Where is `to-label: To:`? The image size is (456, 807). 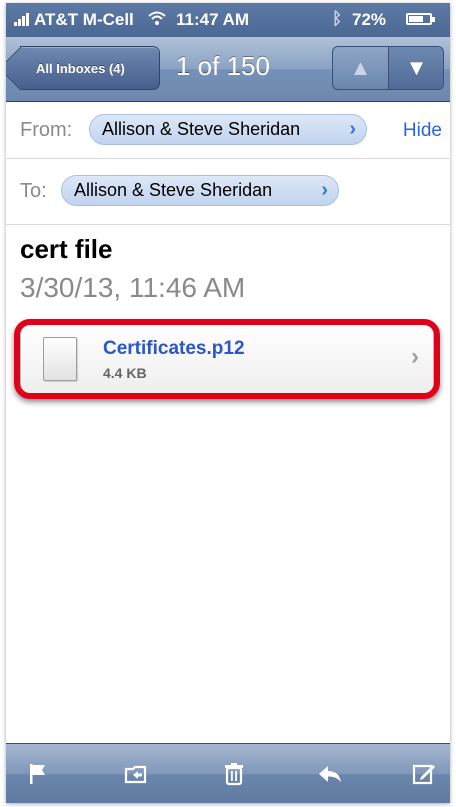 to-label: To: is located at coordinates (33, 191).